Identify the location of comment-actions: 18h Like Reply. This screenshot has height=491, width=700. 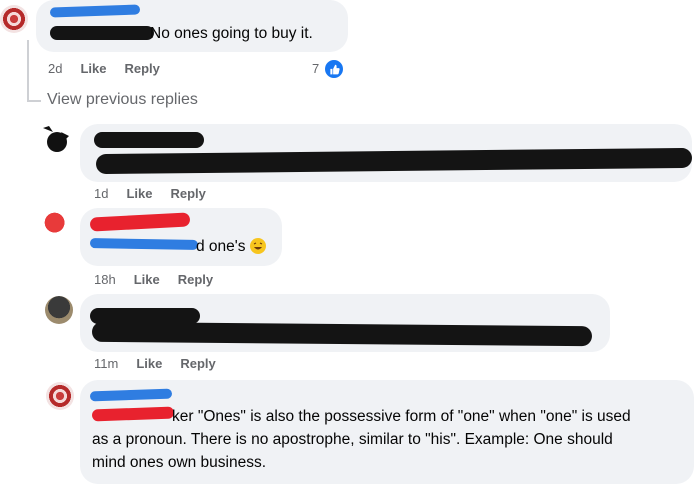
(153, 279).